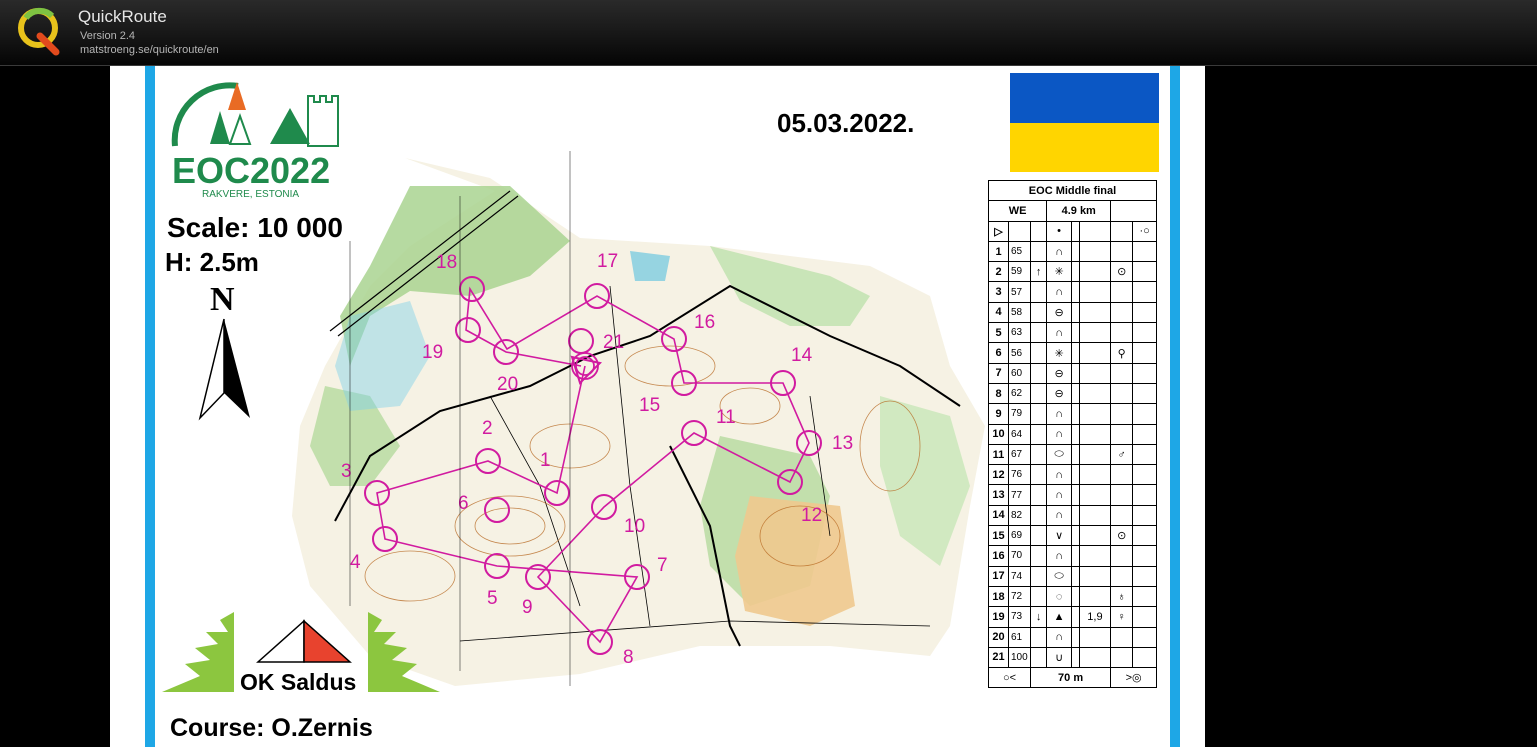 Image resolution: width=1537 pixels, height=747 pixels. Describe the element at coordinates (1072, 312) in the screenshot. I see `description-row: 4 58 ⊖` at that location.